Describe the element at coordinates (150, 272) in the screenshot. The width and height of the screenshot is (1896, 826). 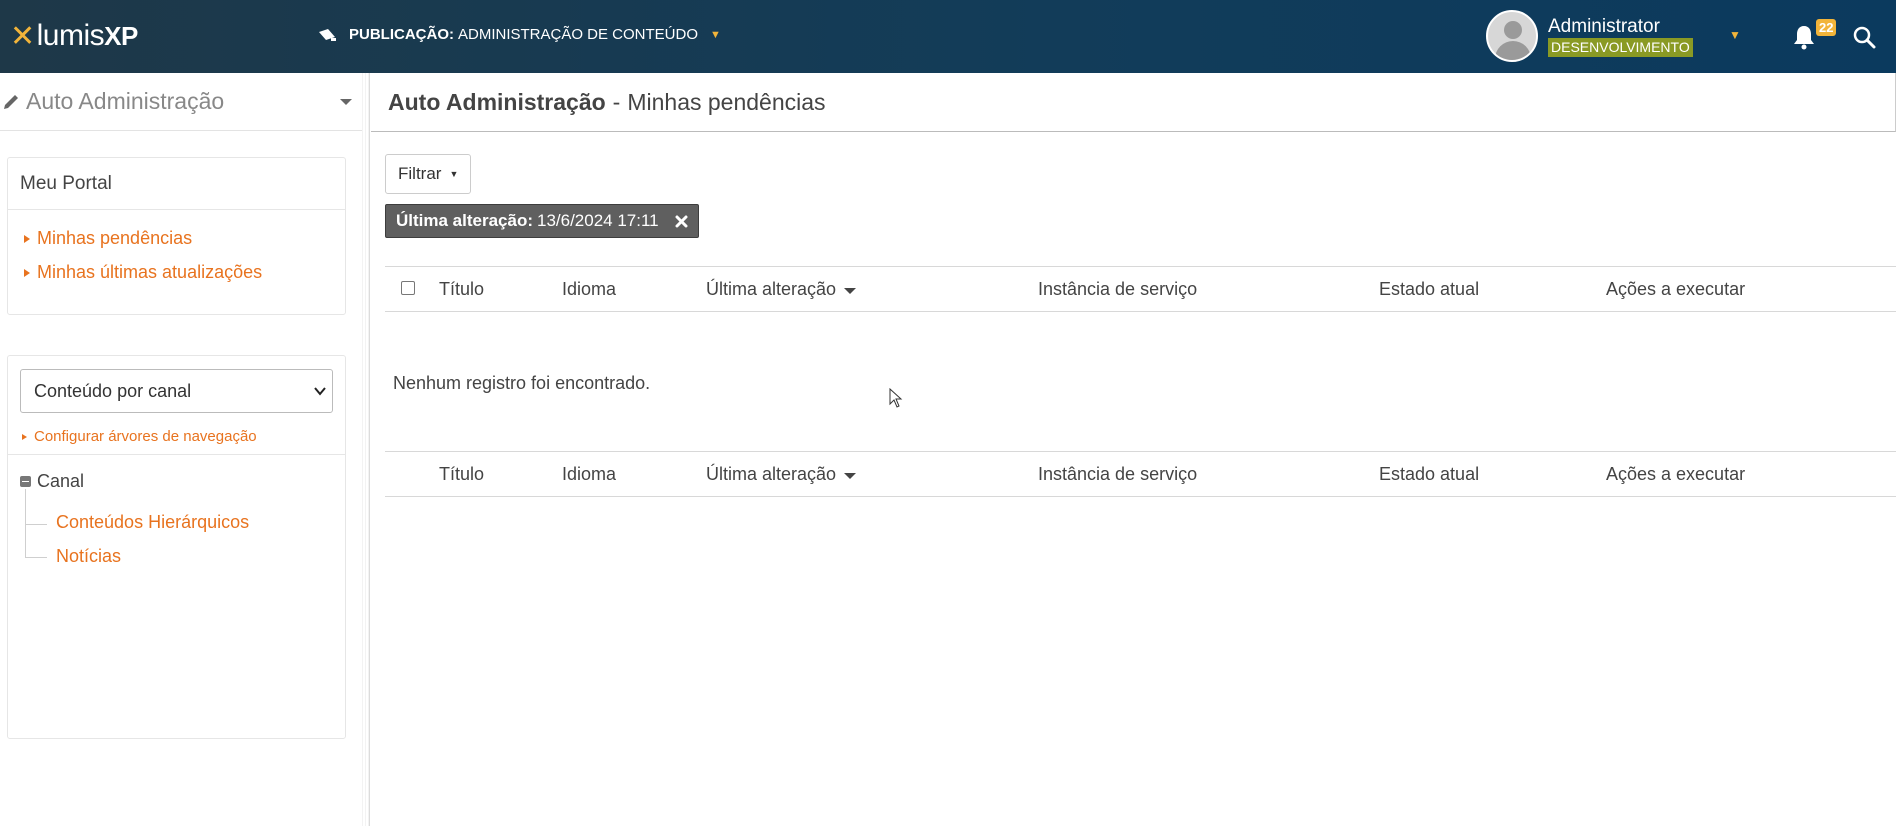
I see `link-my-latest-updates-label: Minhas últimas atualizações` at that location.